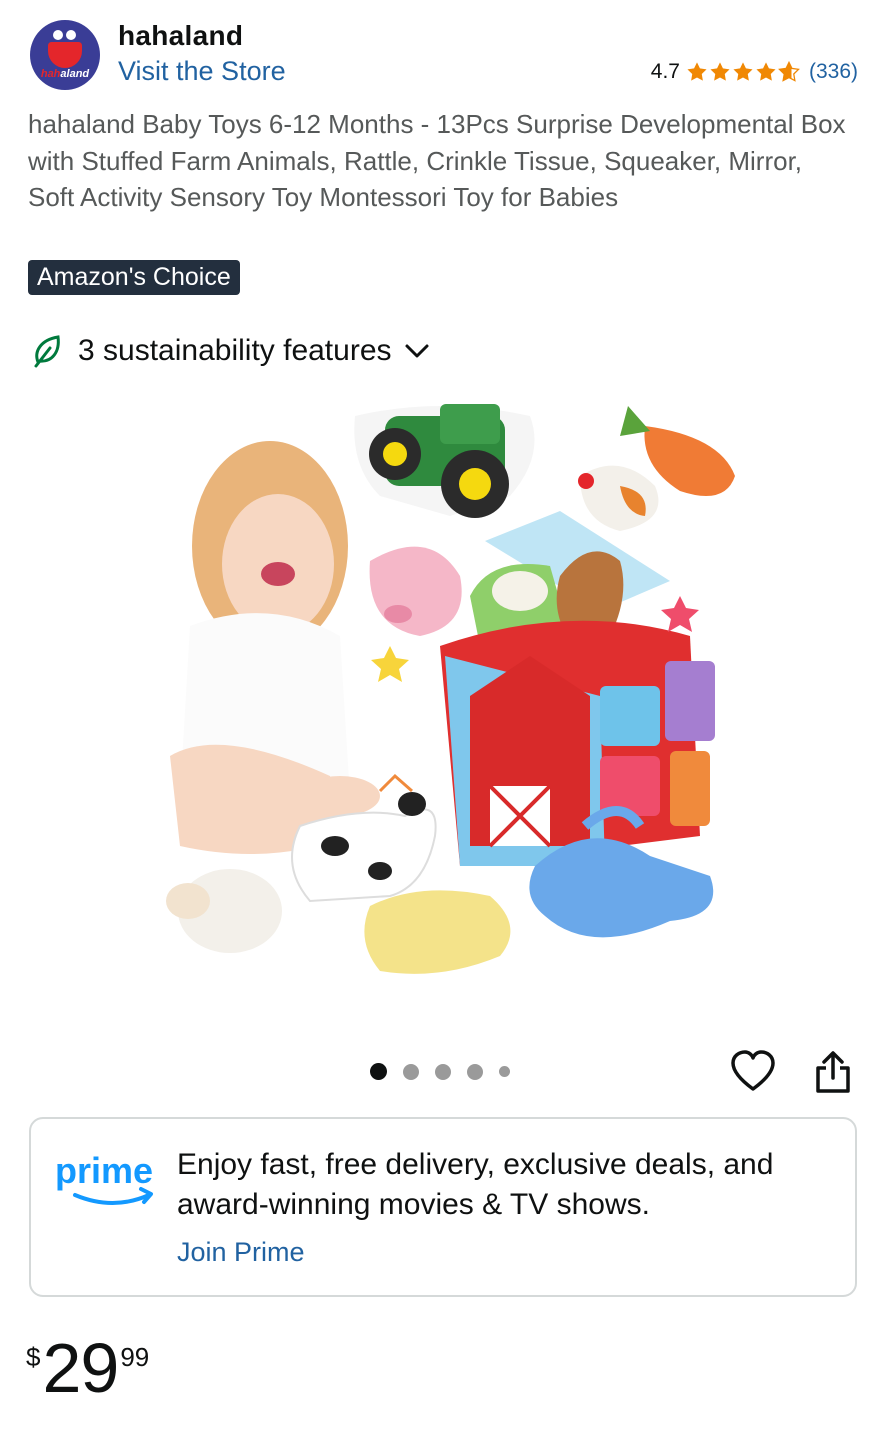 The width and height of the screenshot is (886, 1440). I want to click on prime-logo-word: prime, so click(104, 1170).